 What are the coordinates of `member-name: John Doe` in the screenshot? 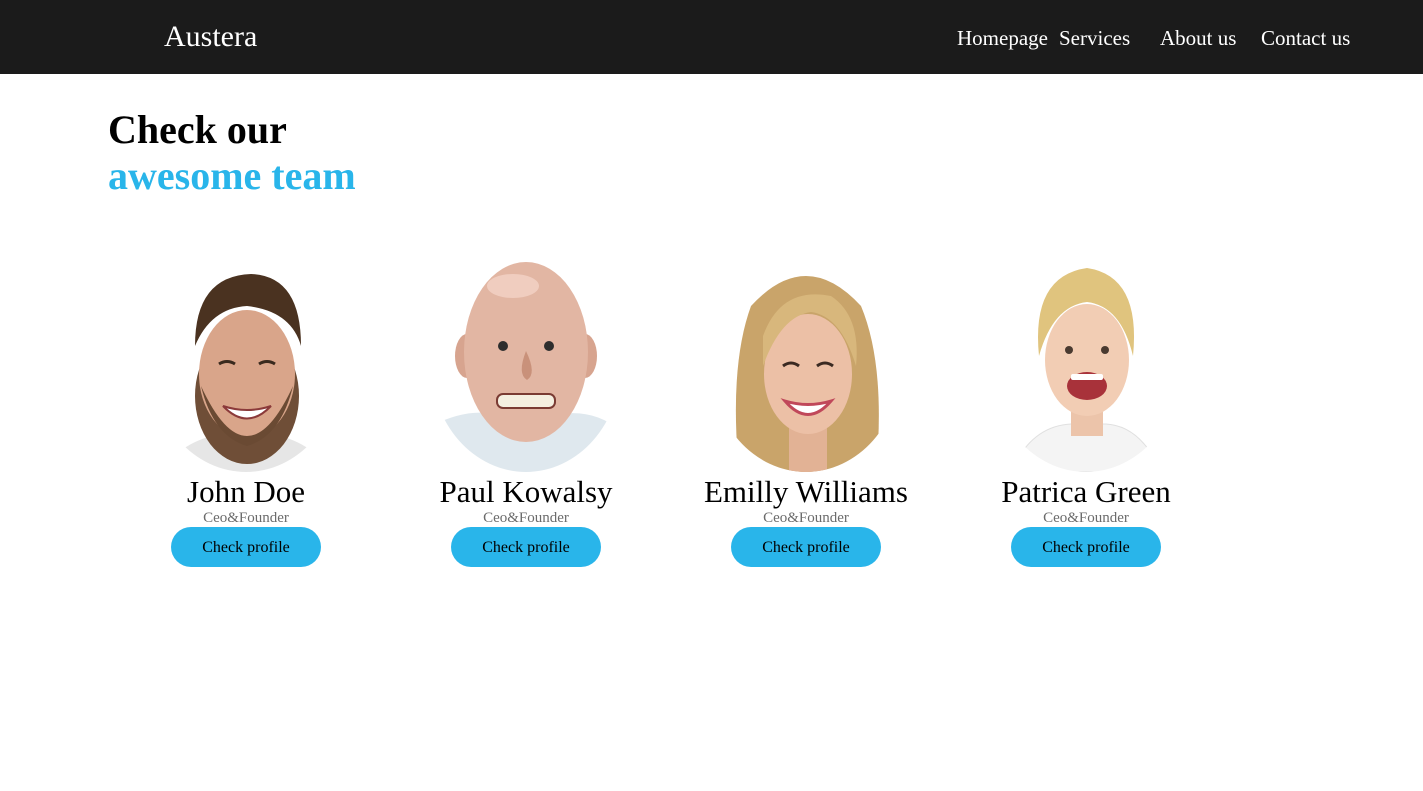 It's located at (246, 491).